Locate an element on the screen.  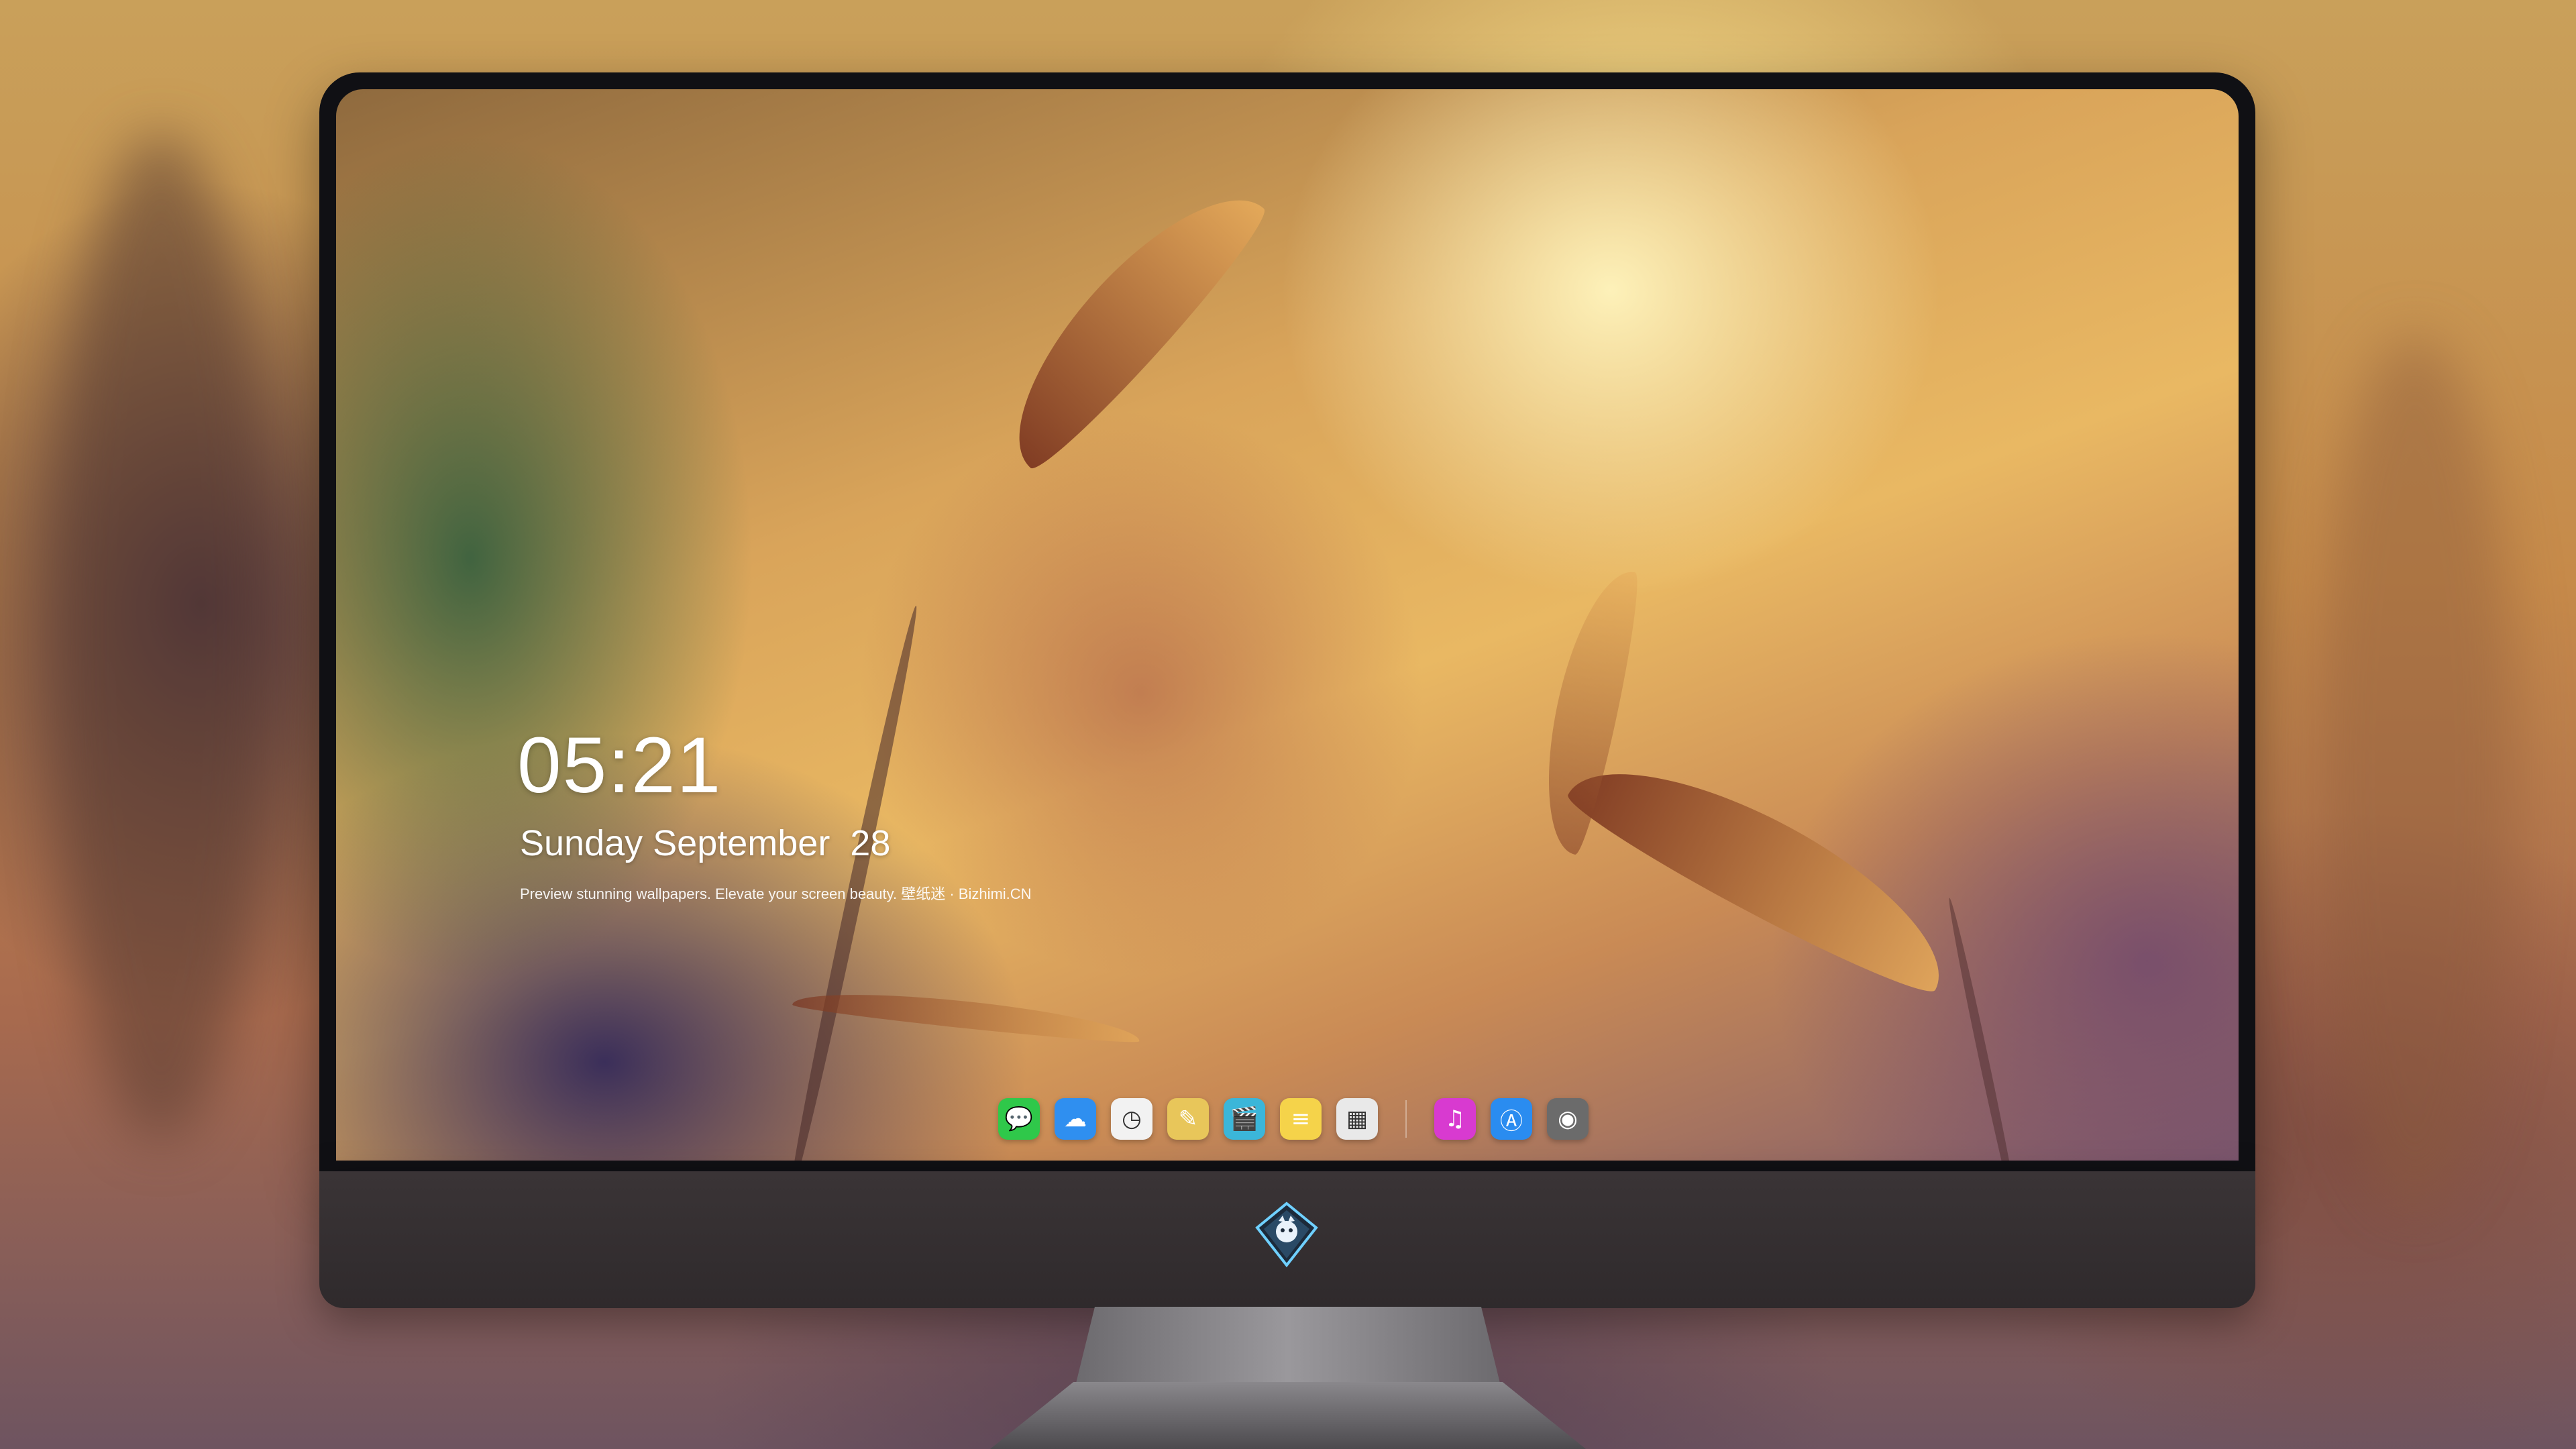
notes-icon: ≡ is located at coordinates (1301, 1119).